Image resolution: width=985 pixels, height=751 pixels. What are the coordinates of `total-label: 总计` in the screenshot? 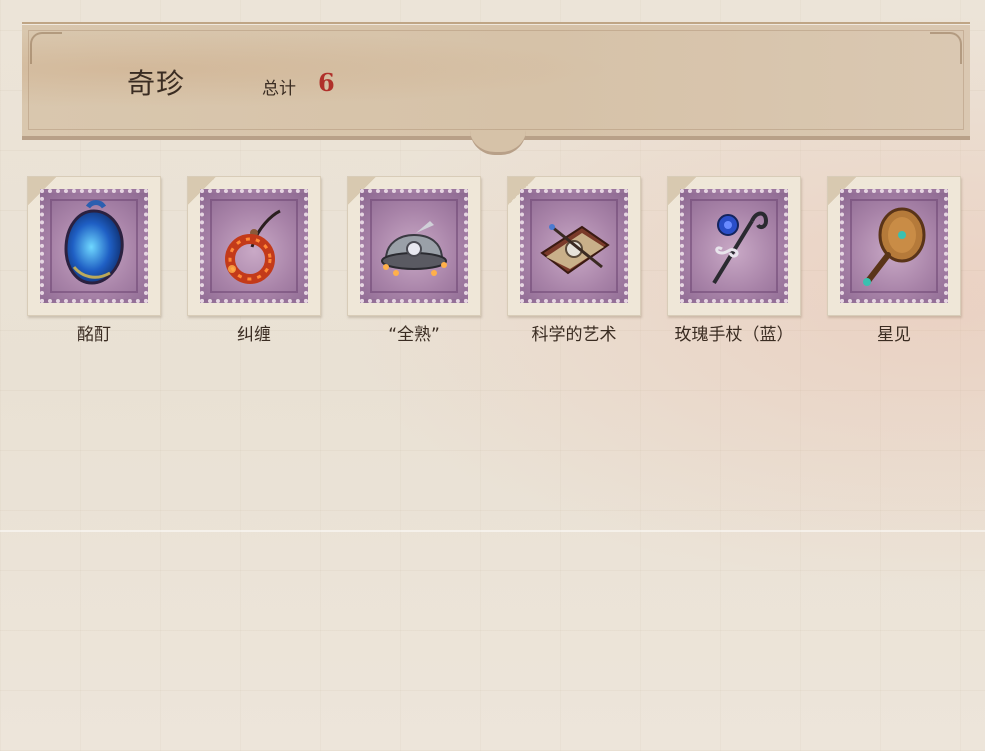 It's located at (279, 89).